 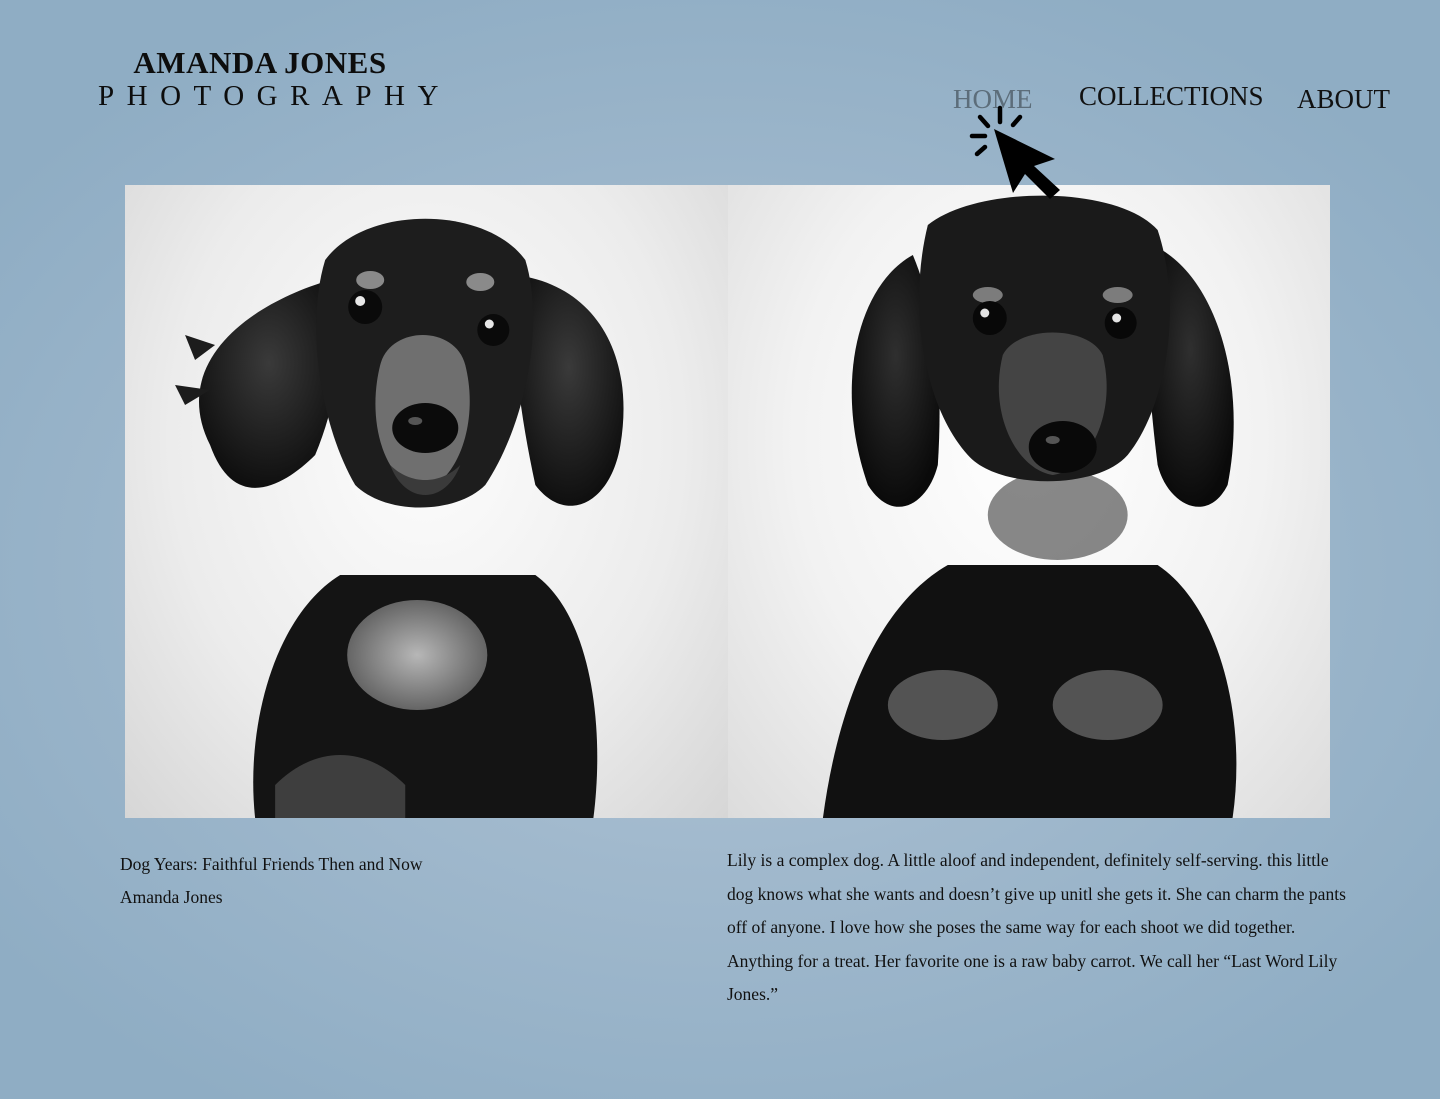 I want to click on logo-subtitle: PHOTOGRAPHY, so click(x=274, y=96).